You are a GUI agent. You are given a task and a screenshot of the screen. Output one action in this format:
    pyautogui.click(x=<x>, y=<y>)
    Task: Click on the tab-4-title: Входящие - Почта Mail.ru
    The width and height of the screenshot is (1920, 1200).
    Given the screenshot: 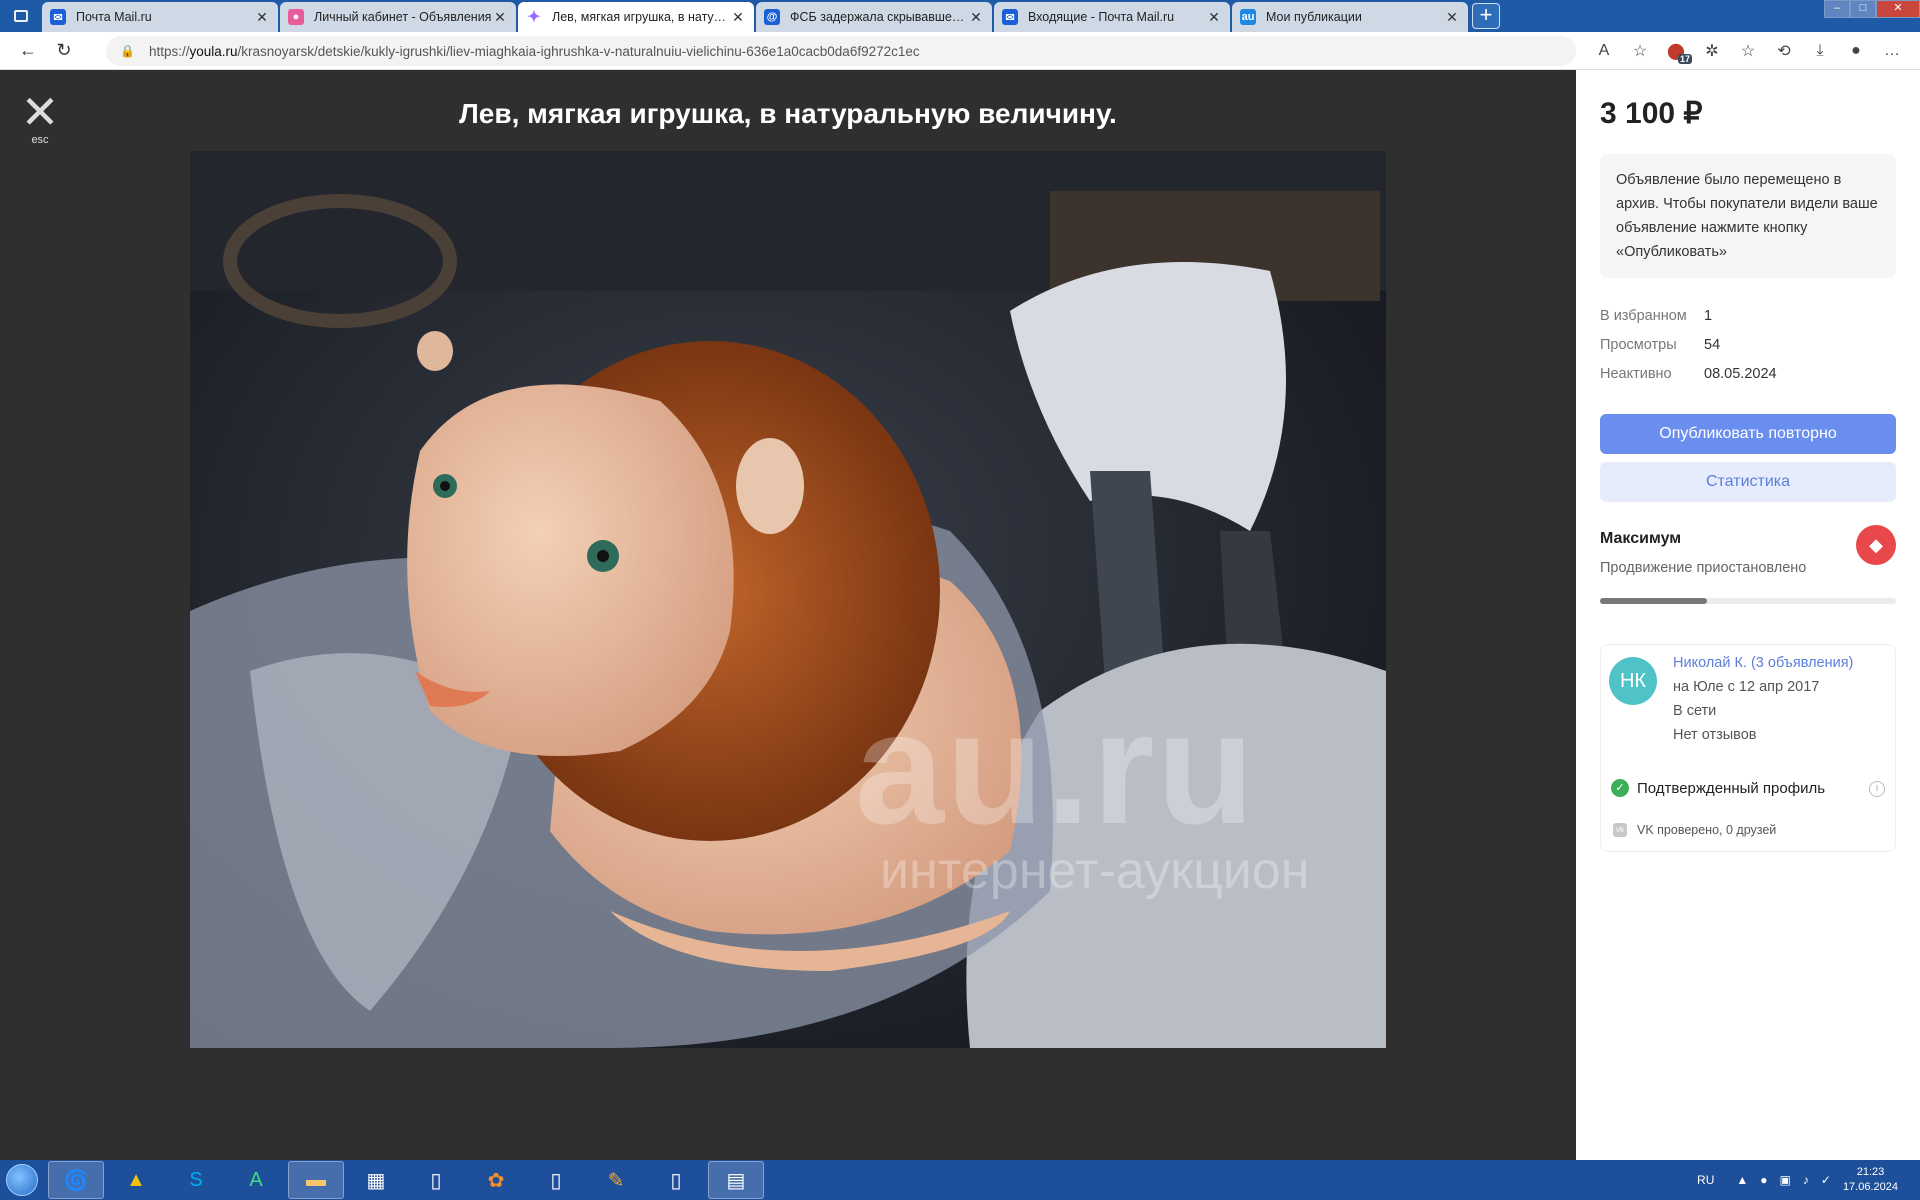 What is the action you would take?
    pyautogui.click(x=1101, y=17)
    